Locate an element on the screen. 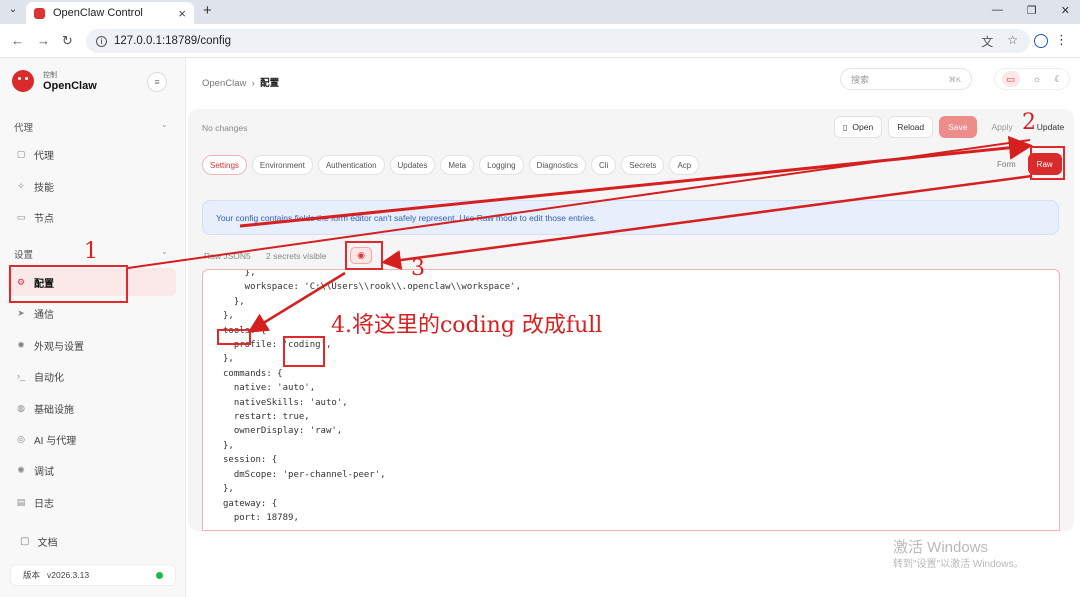 The width and height of the screenshot is (1080, 597). search-input: 搜索 ⌘K is located at coordinates (906, 79).